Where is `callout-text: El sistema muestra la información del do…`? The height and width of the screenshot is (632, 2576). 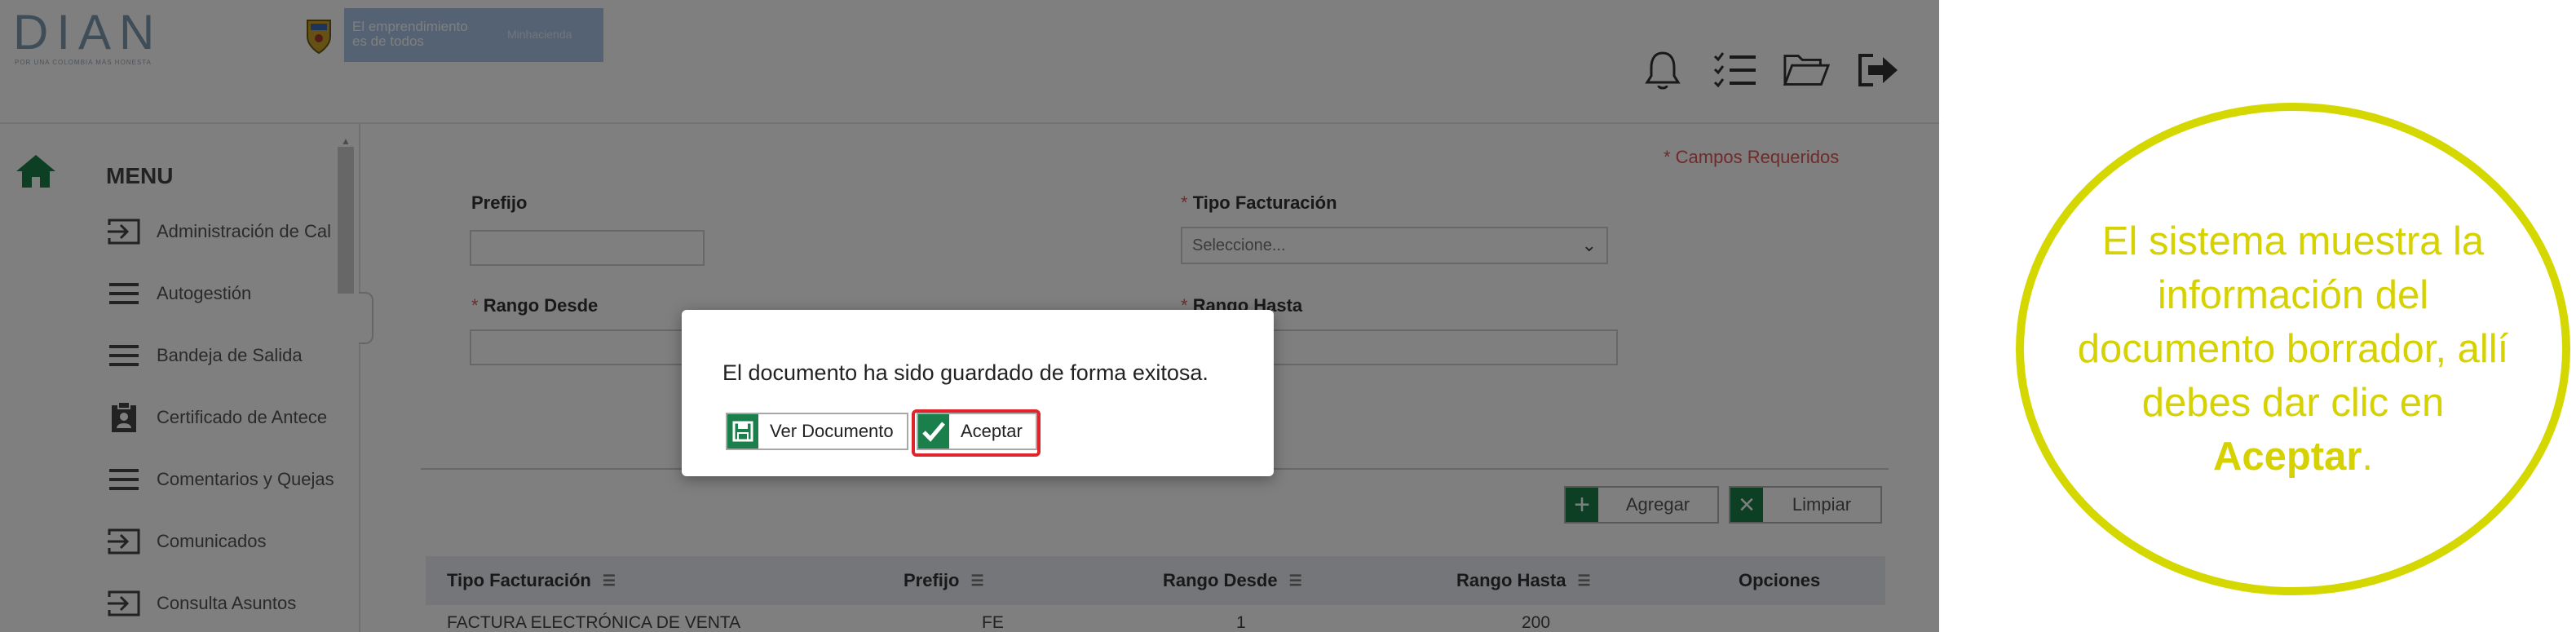 callout-text: El sistema muestra la información del do… is located at coordinates (2293, 349).